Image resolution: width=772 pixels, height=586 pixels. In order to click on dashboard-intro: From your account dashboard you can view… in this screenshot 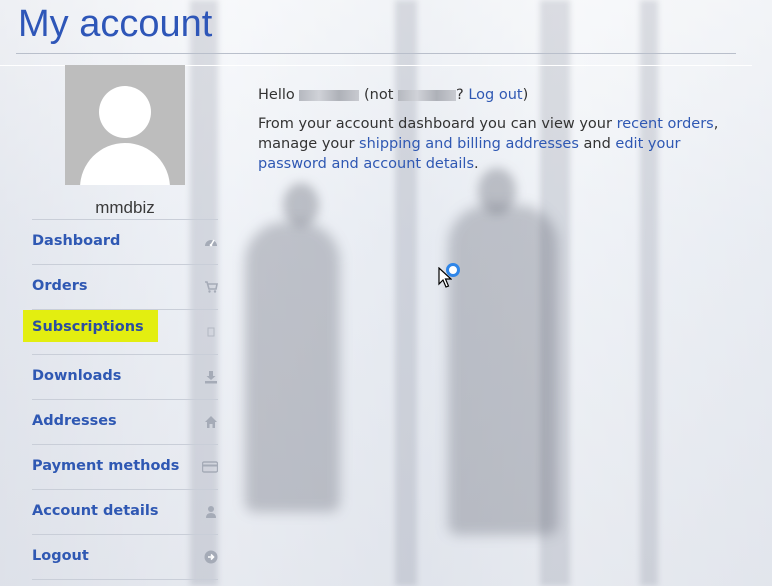, I will do `click(493, 144)`.